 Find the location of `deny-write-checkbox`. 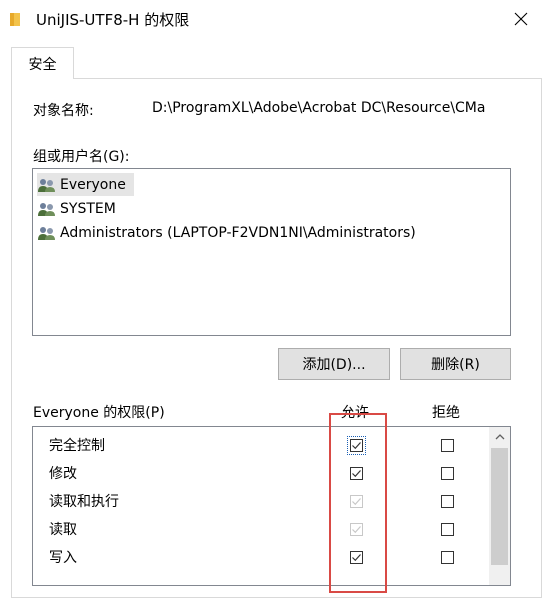

deny-write-checkbox is located at coordinates (447, 557).